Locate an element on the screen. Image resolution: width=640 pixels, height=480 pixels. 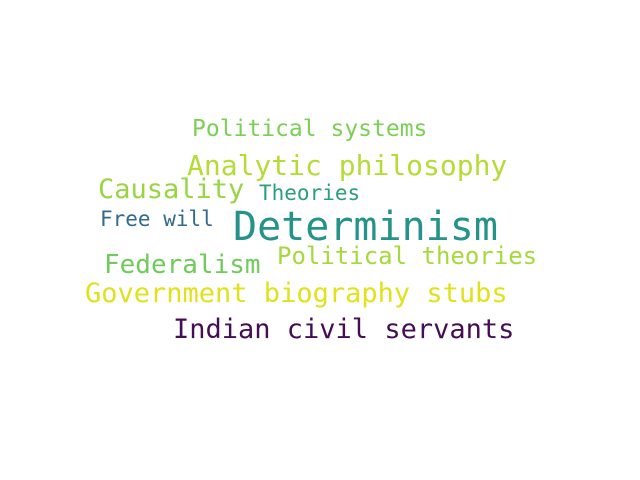
word-causality: Causality is located at coordinates (171, 189).